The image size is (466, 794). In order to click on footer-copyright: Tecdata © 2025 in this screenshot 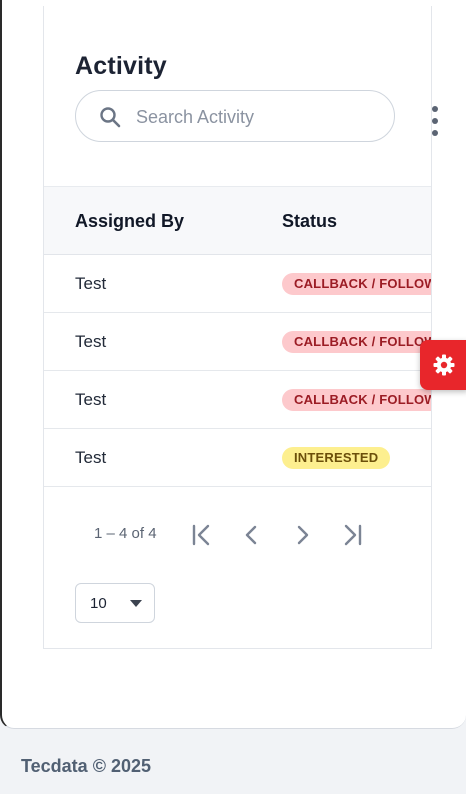, I will do `click(86, 766)`.